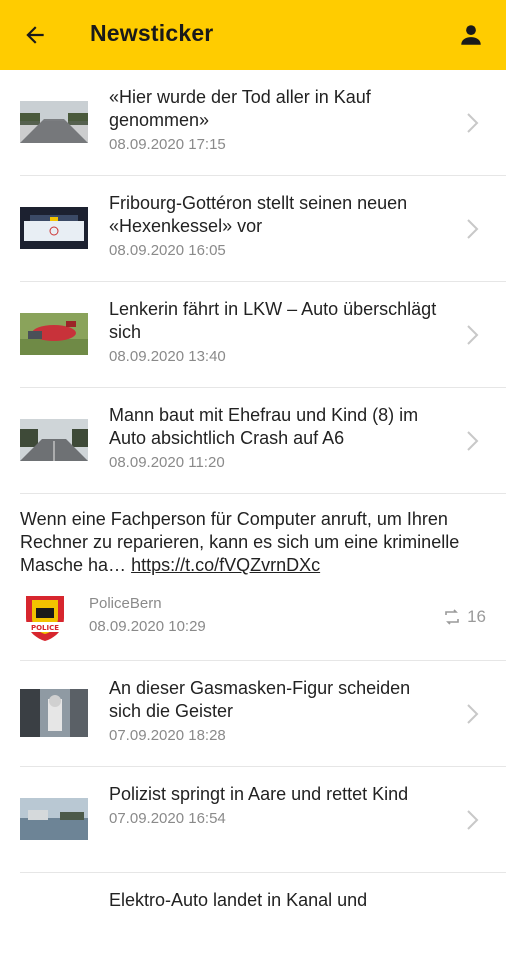 The width and height of the screenshot is (506, 978). I want to click on tweet-author: PoliceBern, so click(125, 603).